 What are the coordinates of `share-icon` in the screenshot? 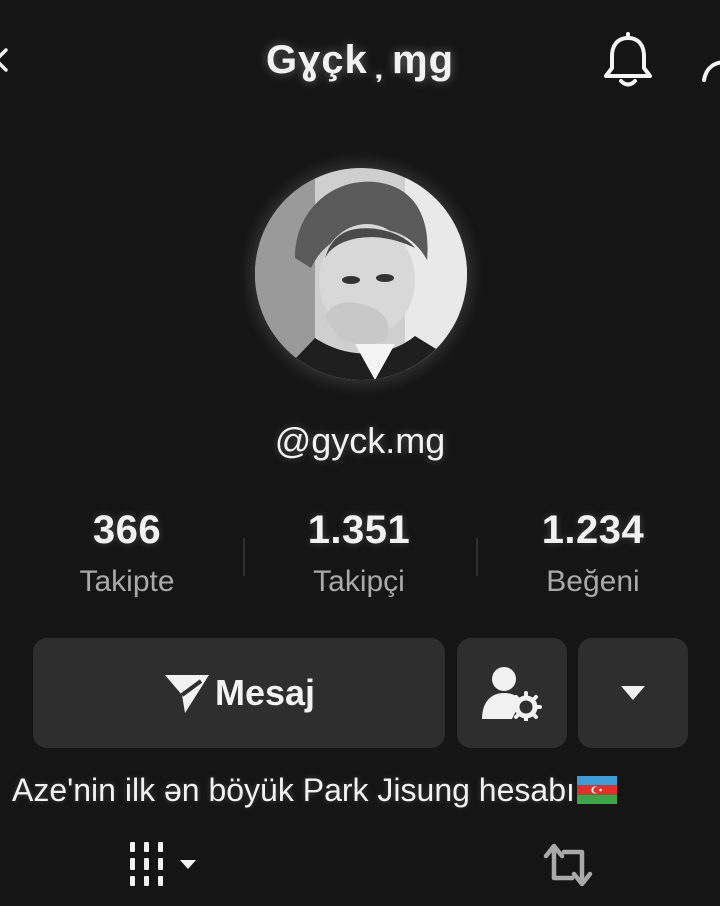 It's located at (710, 67).